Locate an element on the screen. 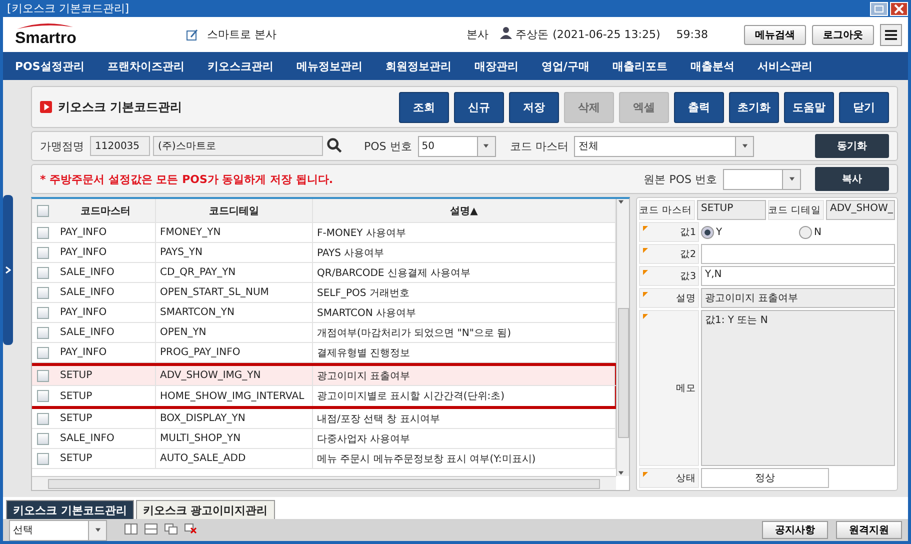 This screenshot has width=911, height=544. table-row: PAY_INFO PAYS_YN PAYS 사용여부 is located at coordinates (324, 253).